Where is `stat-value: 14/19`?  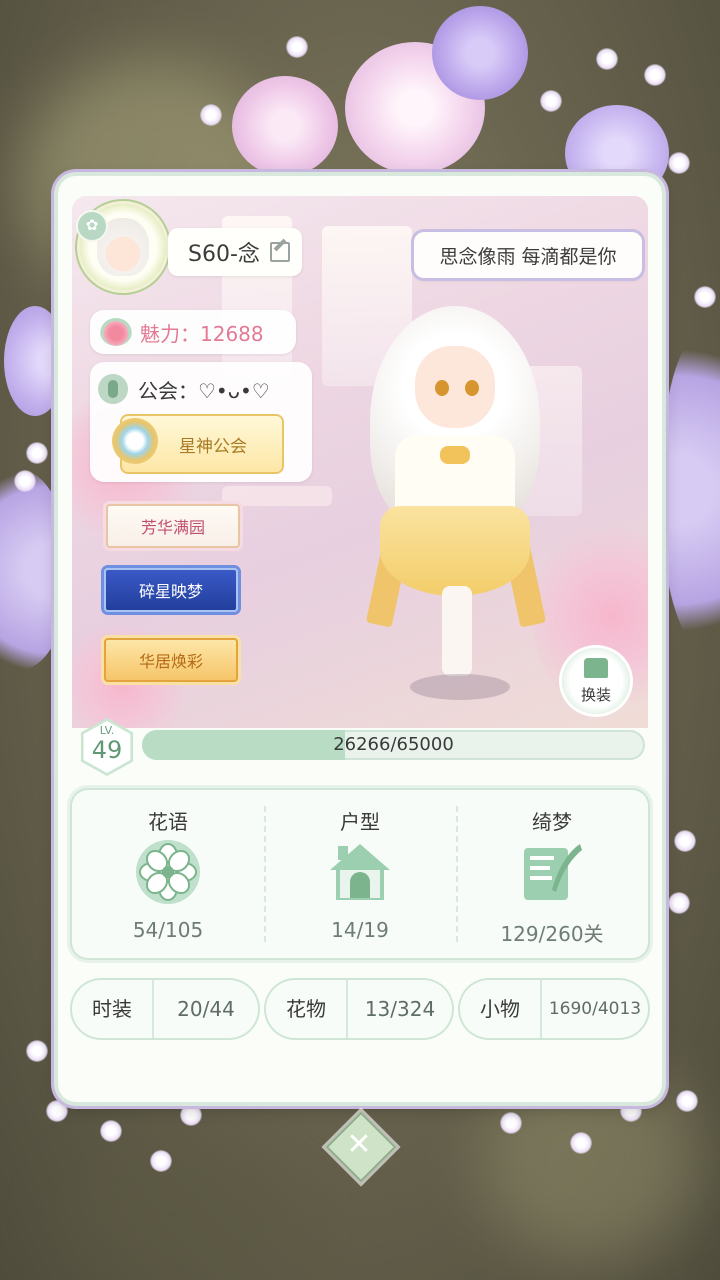
stat-value: 14/19 is located at coordinates (360, 930).